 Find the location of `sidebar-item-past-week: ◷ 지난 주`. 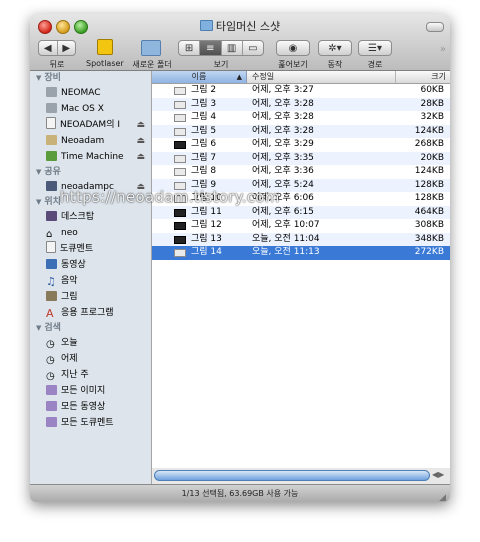

sidebar-item-past-week: ◷ 지난 주 is located at coordinates (90, 375).